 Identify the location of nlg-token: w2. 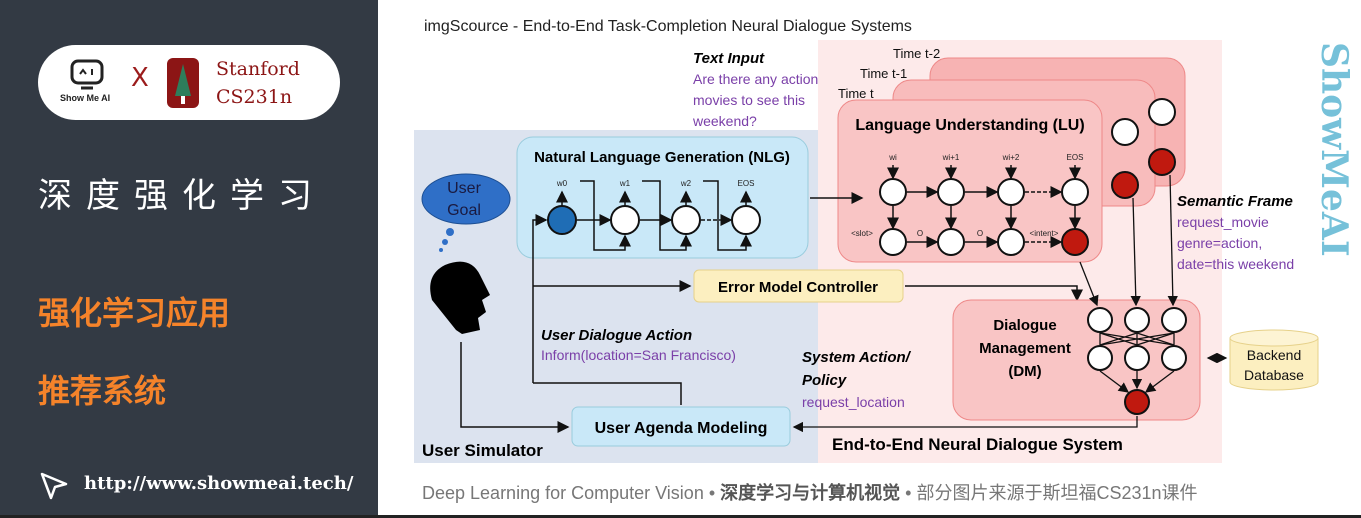
(686, 183).